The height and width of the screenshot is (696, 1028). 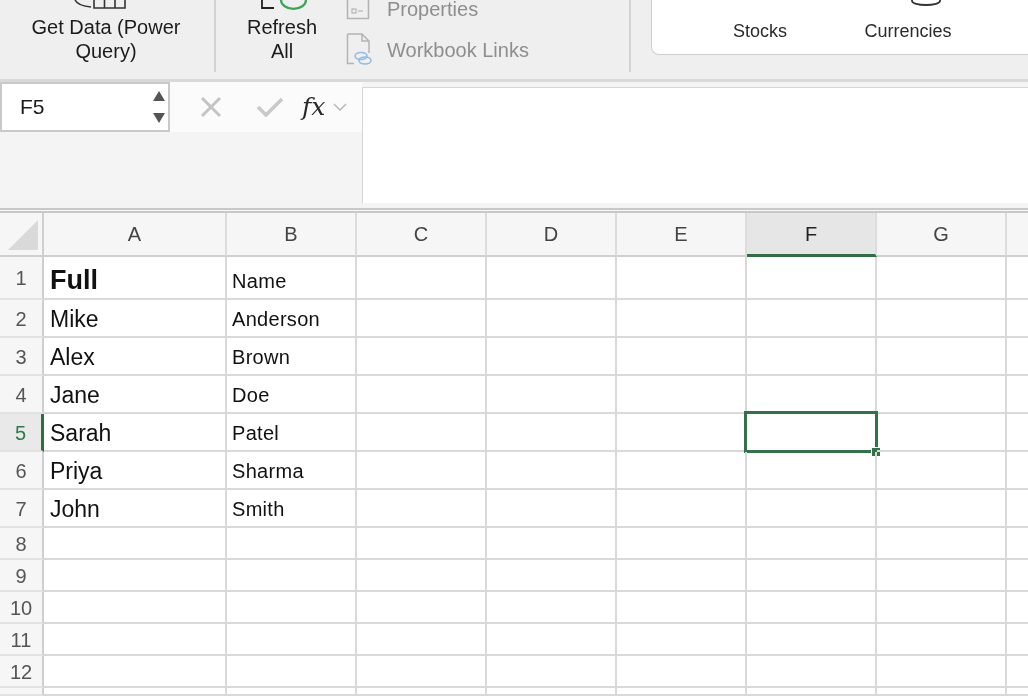 What do you see at coordinates (292, 433) in the screenshot?
I see `table-cell: Patel` at bounding box center [292, 433].